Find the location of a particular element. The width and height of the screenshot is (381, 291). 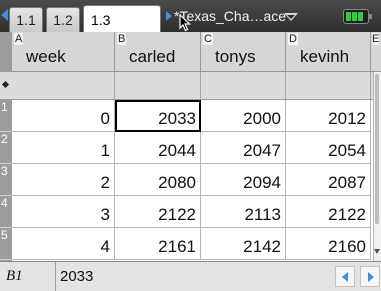

right-triangle-icon is located at coordinates (371, 277).